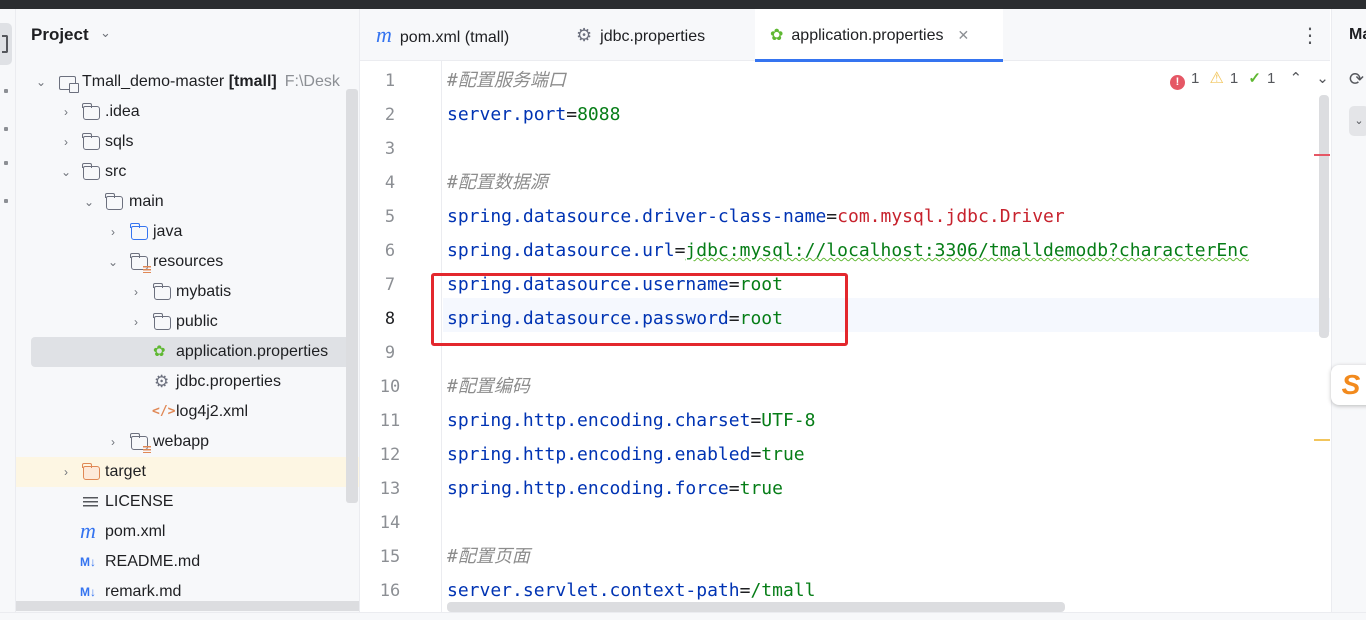 Image resolution: width=1366 pixels, height=620 pixels. What do you see at coordinates (187, 606) in the screenshot?
I see `project-horizontal-scrollbar` at bounding box center [187, 606].